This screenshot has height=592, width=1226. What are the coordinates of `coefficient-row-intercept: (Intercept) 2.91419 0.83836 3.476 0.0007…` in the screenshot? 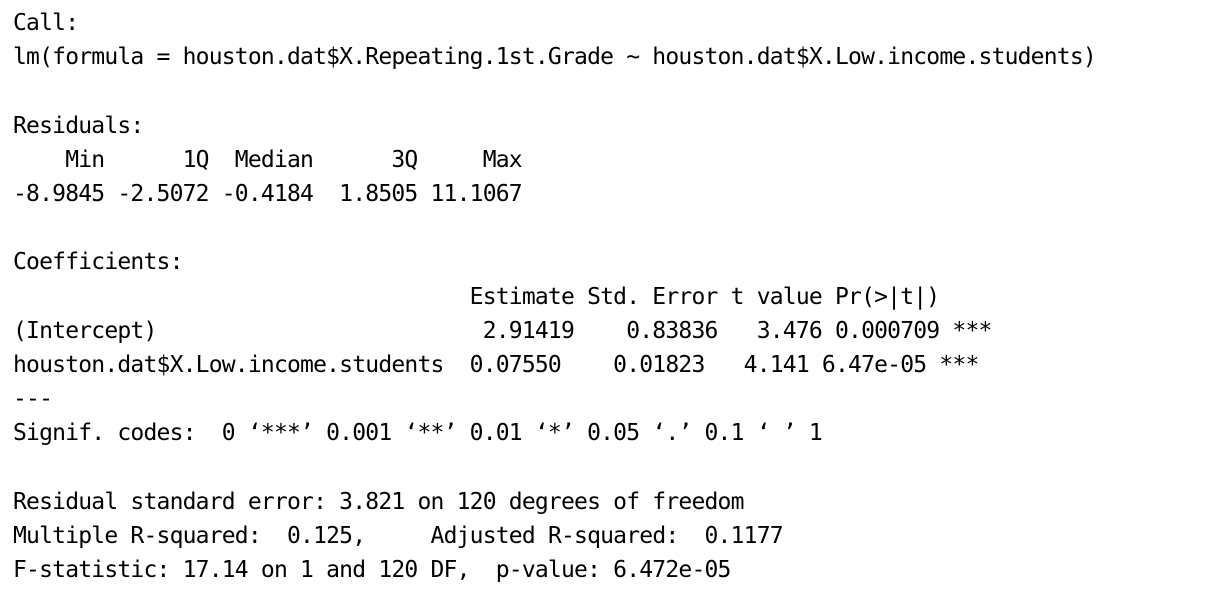 It's located at (502, 330).